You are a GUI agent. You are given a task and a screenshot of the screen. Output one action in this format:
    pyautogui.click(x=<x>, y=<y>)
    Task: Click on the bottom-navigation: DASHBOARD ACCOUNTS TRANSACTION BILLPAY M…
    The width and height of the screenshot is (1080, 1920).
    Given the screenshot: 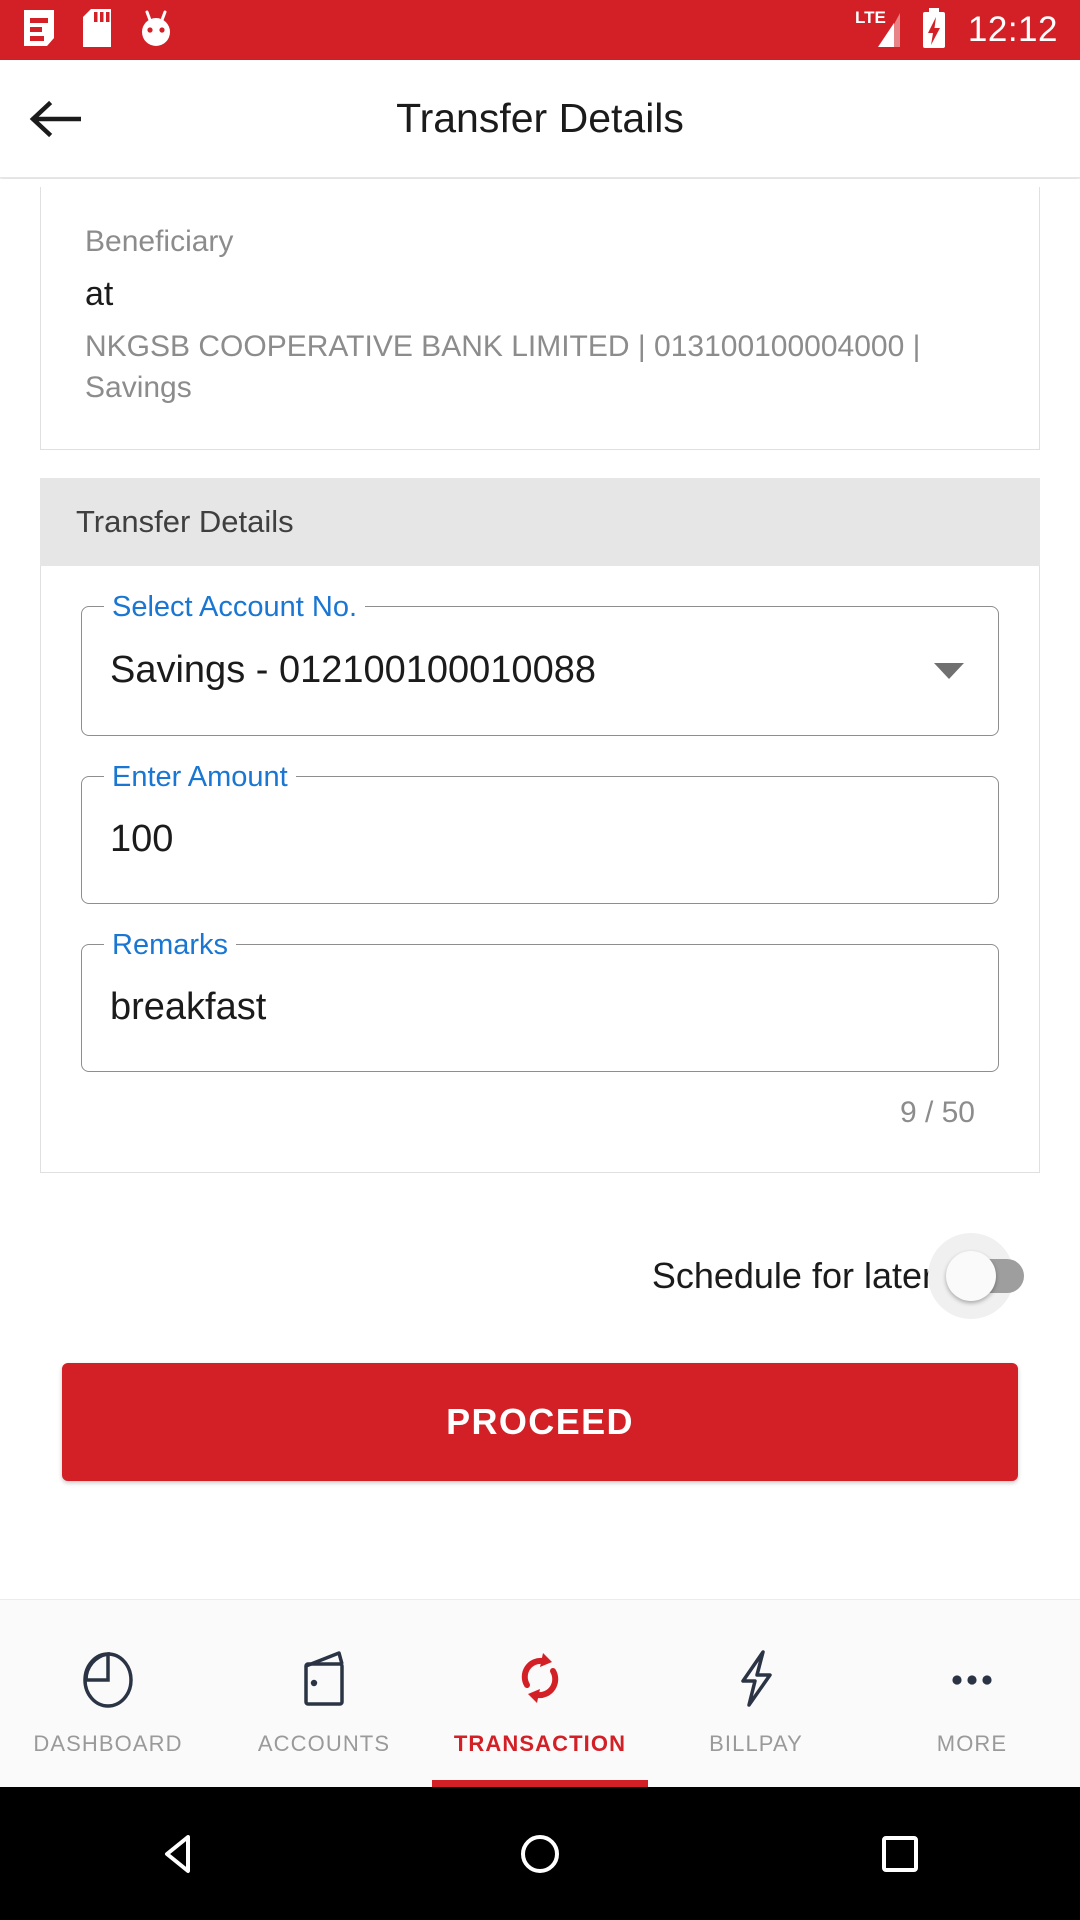 What is the action you would take?
    pyautogui.click(x=540, y=1693)
    